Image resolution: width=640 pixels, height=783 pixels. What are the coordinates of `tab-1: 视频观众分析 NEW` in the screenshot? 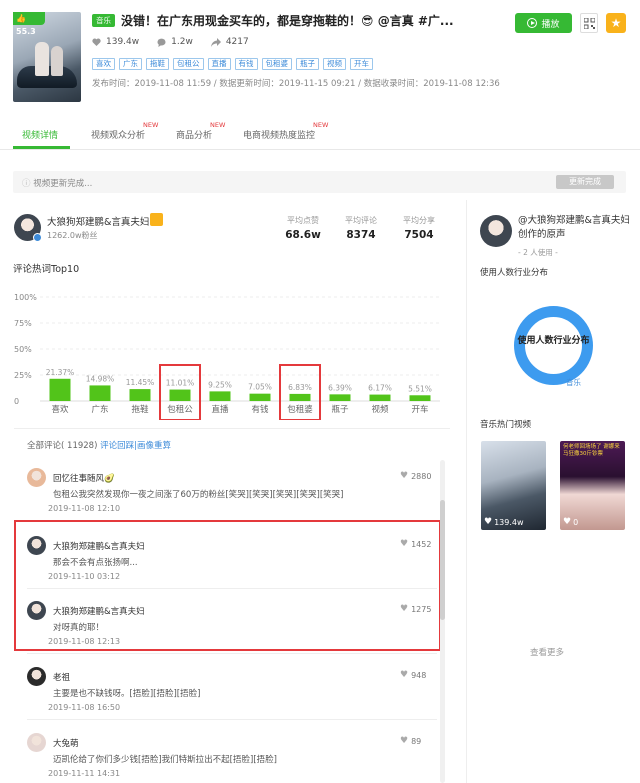 It's located at (124, 131).